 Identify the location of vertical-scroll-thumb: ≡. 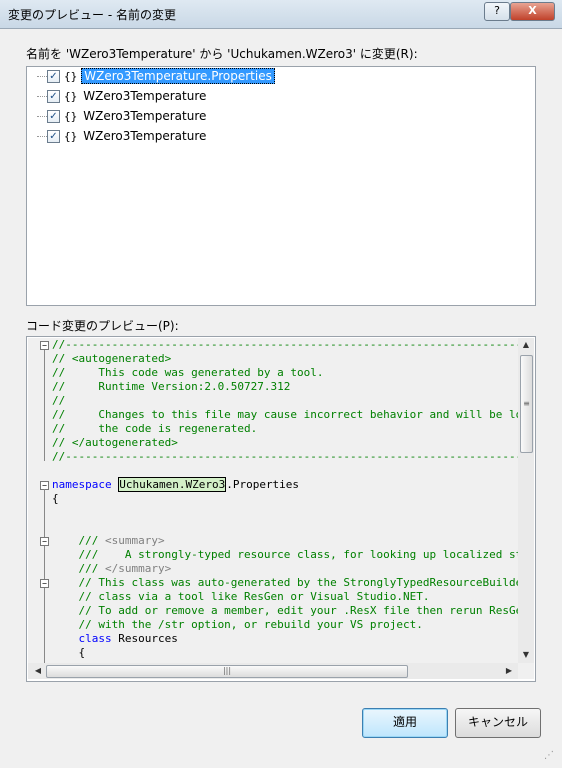
(526, 404).